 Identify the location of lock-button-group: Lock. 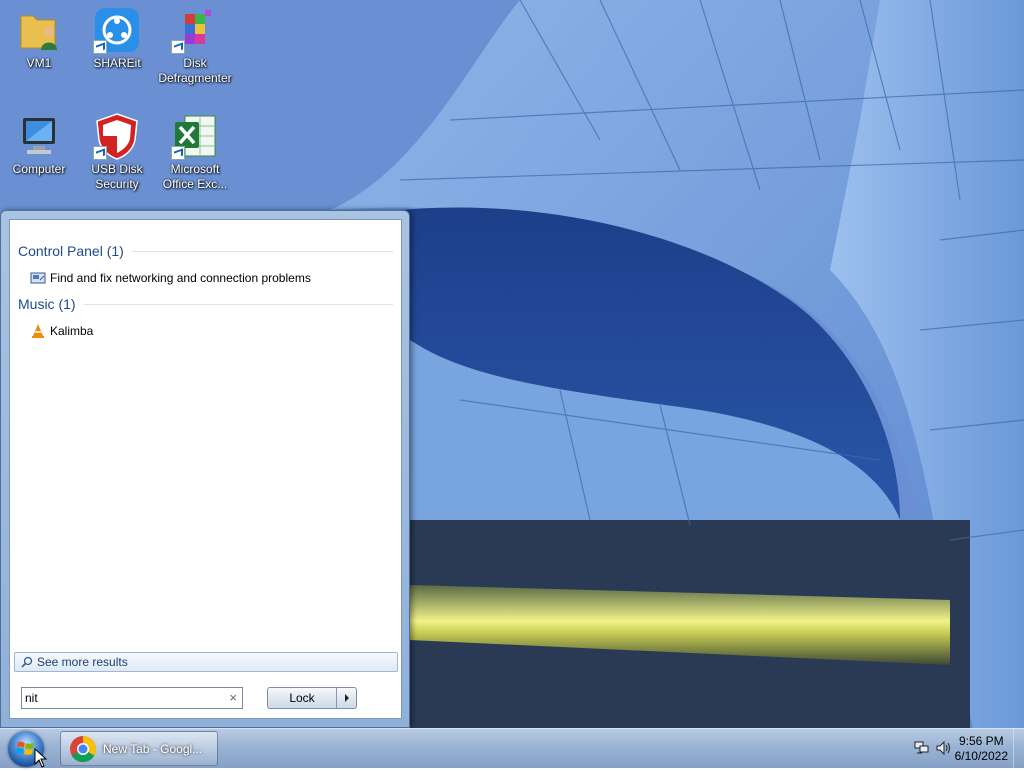
(312, 698).